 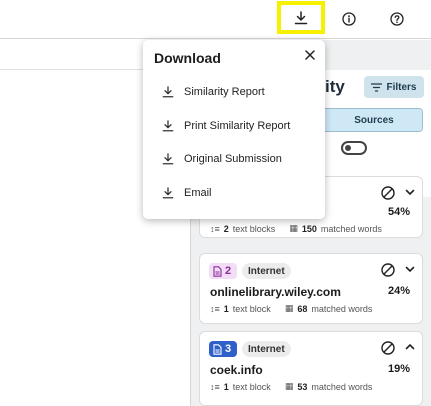 I want to click on chevron-up-icon, so click(x=410, y=347).